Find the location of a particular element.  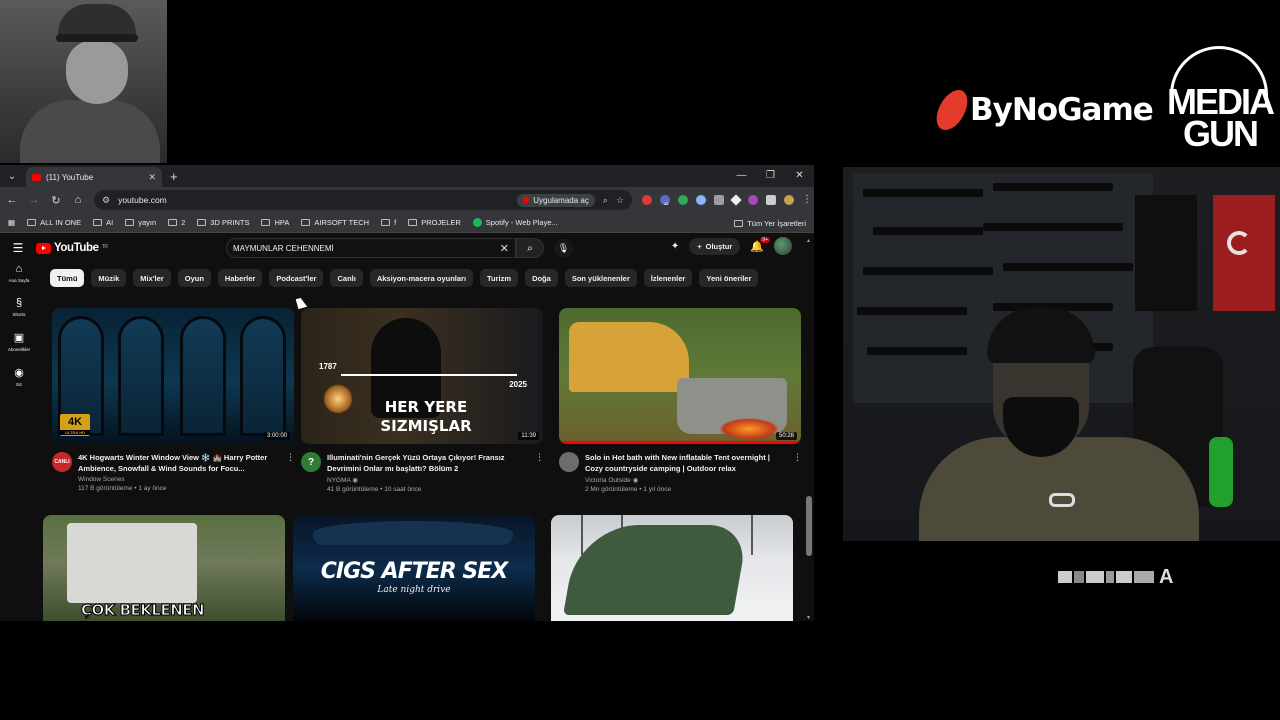

guide-item-you: ◉ Siz is located at coordinates (19, 376).